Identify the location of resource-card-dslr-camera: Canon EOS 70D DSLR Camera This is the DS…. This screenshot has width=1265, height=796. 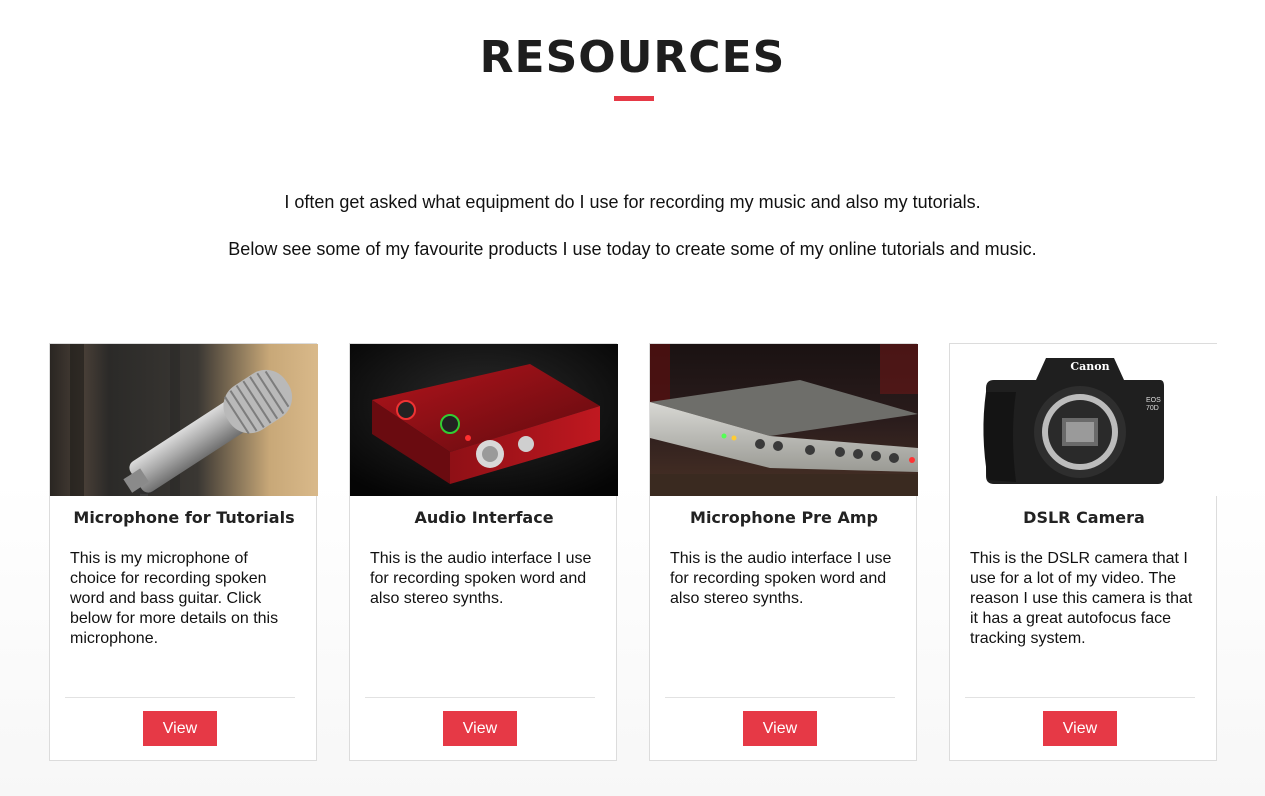
(1083, 552).